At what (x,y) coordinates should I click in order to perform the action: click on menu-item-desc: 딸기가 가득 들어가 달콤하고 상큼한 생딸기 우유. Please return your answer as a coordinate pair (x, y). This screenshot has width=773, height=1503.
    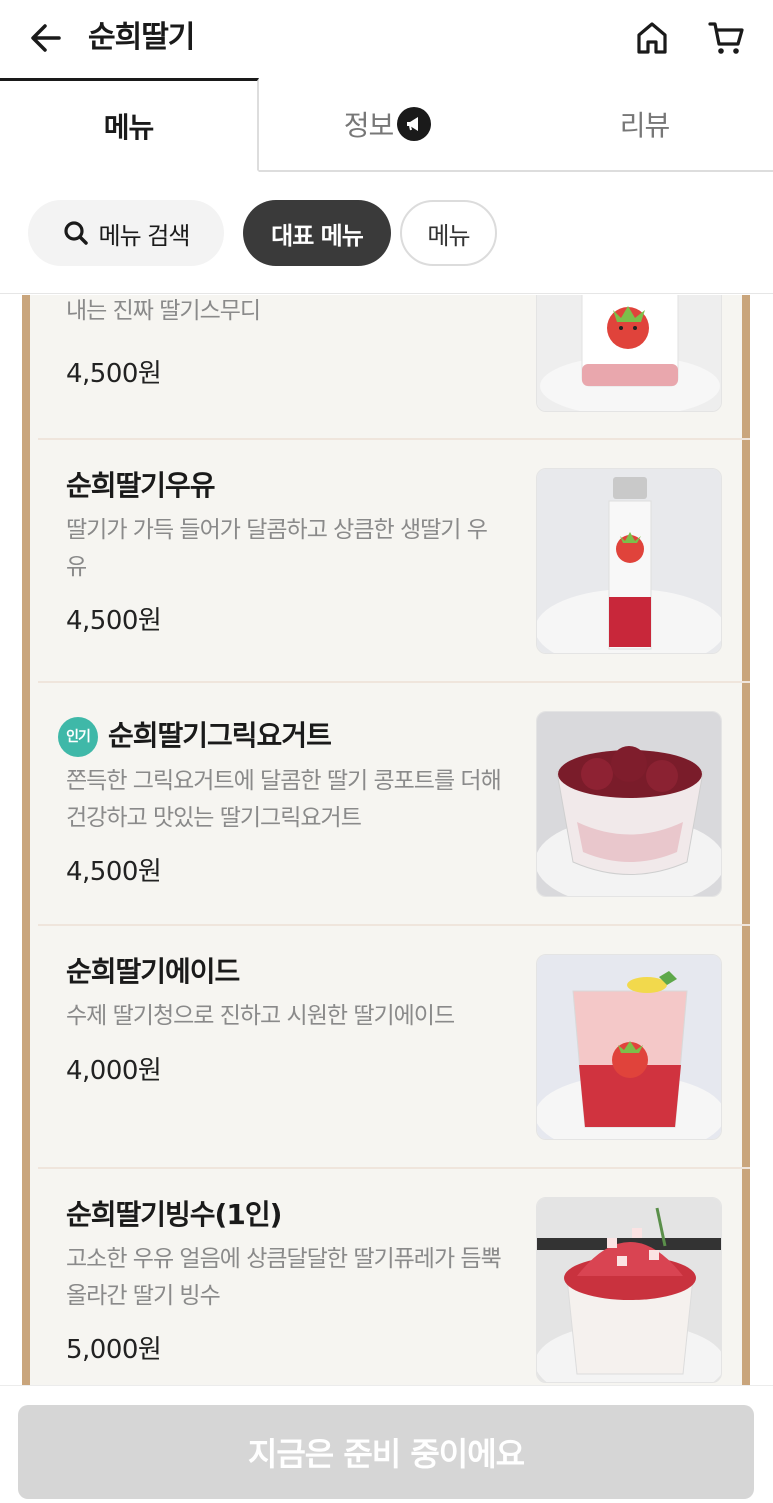
    Looking at the image, I should click on (277, 548).